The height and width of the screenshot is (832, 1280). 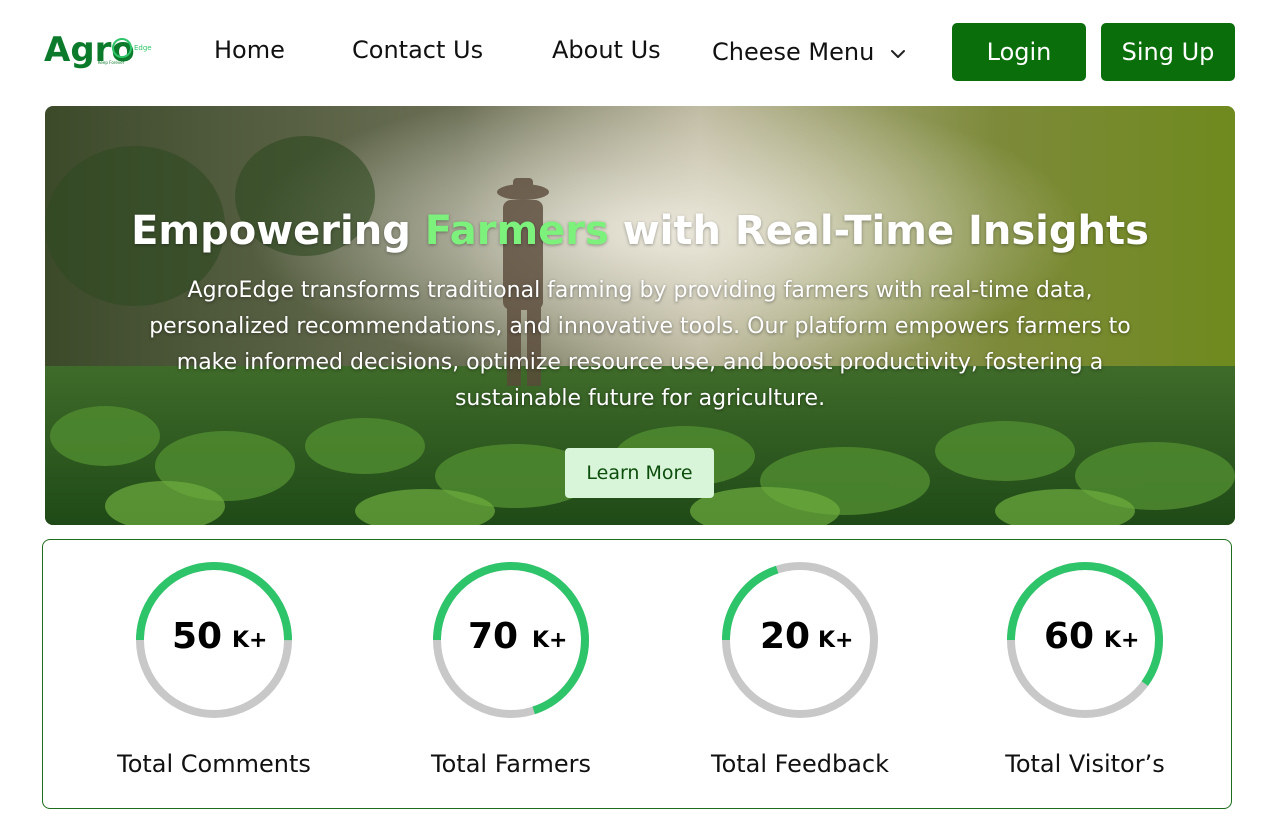 I want to click on stat-card: 70 K+ Total Farmers, so click(x=511, y=680).